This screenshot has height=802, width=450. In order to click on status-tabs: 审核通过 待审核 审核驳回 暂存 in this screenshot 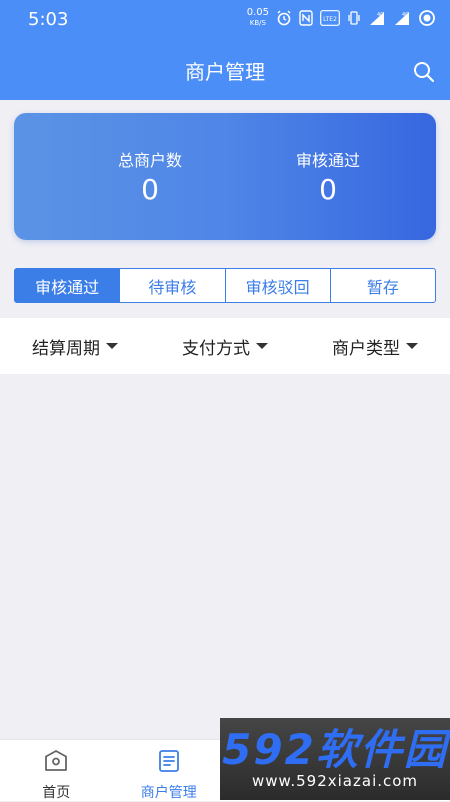, I will do `click(225, 285)`.